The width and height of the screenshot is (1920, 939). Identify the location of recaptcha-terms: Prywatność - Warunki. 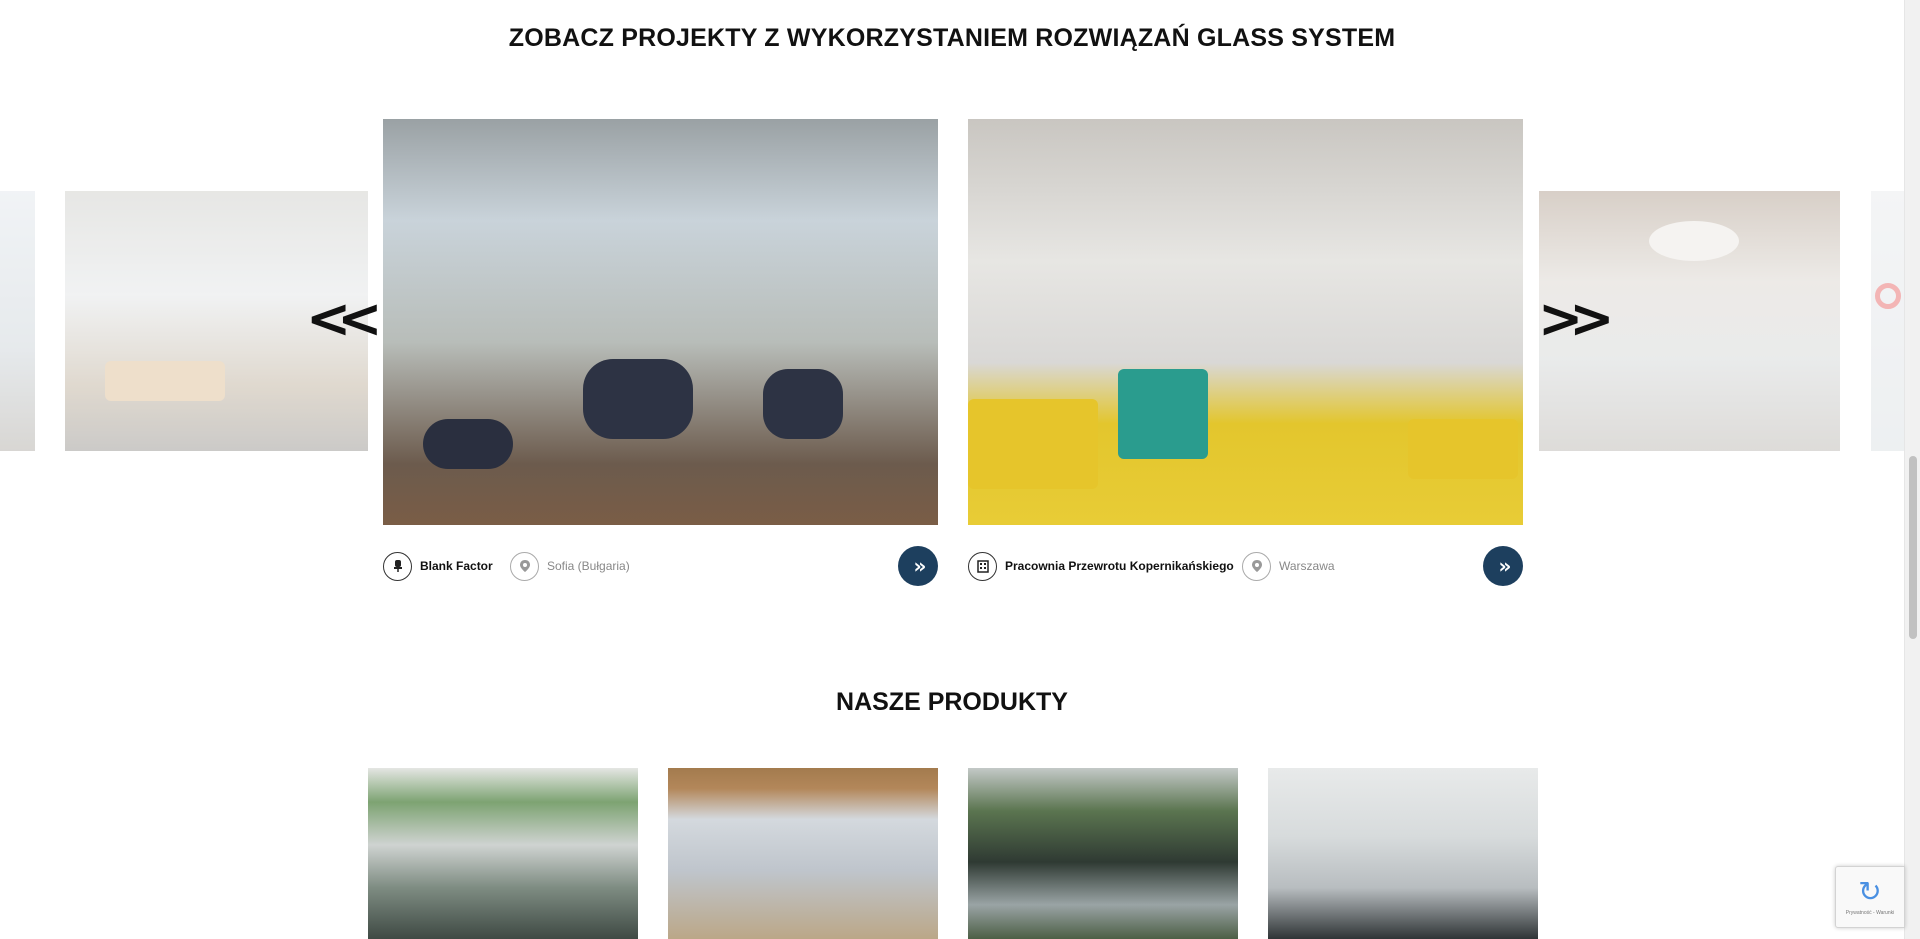
(1870, 913).